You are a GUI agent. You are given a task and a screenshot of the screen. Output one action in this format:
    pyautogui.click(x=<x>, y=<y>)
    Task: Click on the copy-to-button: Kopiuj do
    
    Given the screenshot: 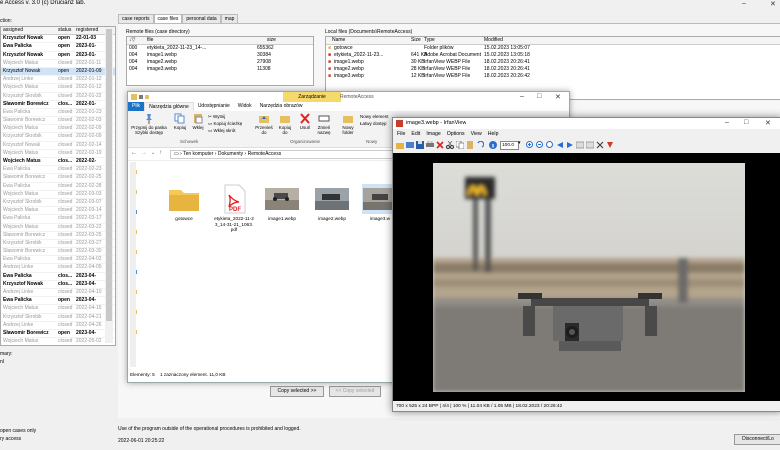 What is the action you would take?
    pyautogui.click(x=285, y=124)
    